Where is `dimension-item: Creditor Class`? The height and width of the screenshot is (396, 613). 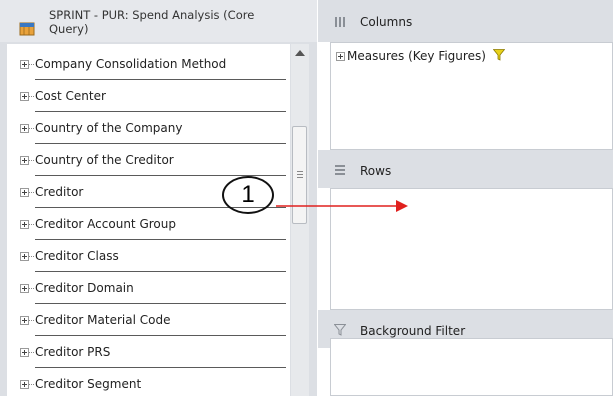 dimension-item: Creditor Class is located at coordinates (148, 256).